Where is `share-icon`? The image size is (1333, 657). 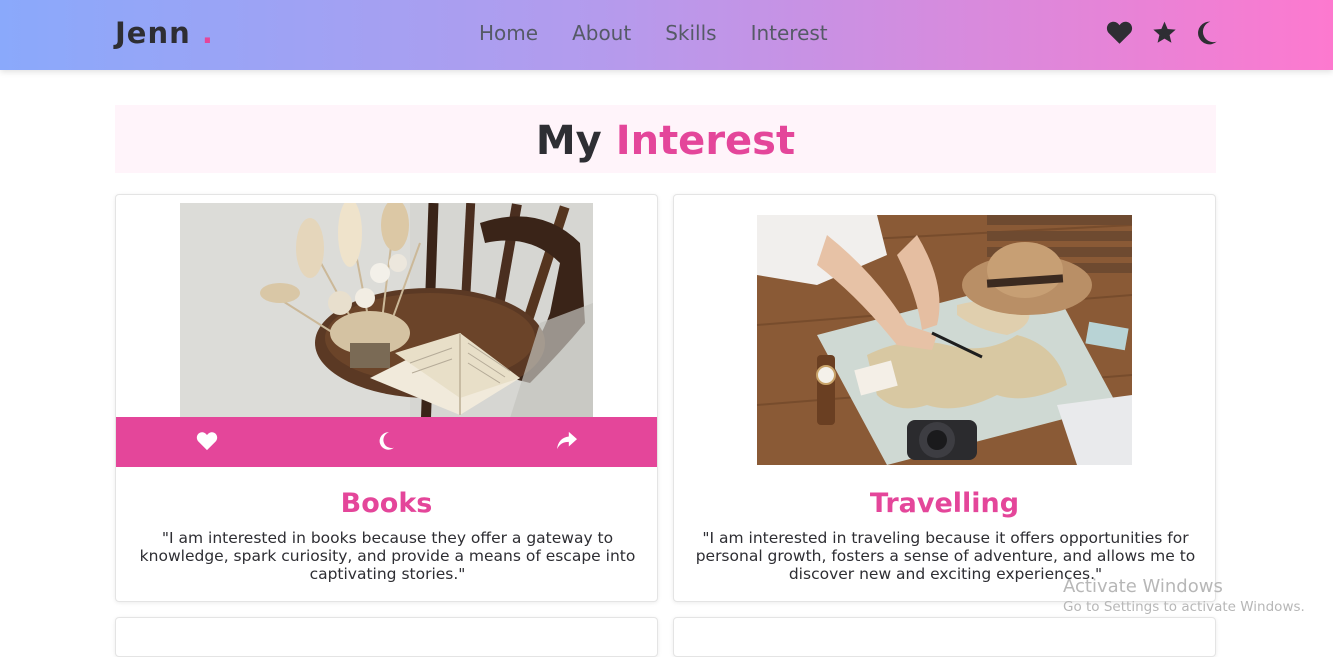
share-icon is located at coordinates (567, 443).